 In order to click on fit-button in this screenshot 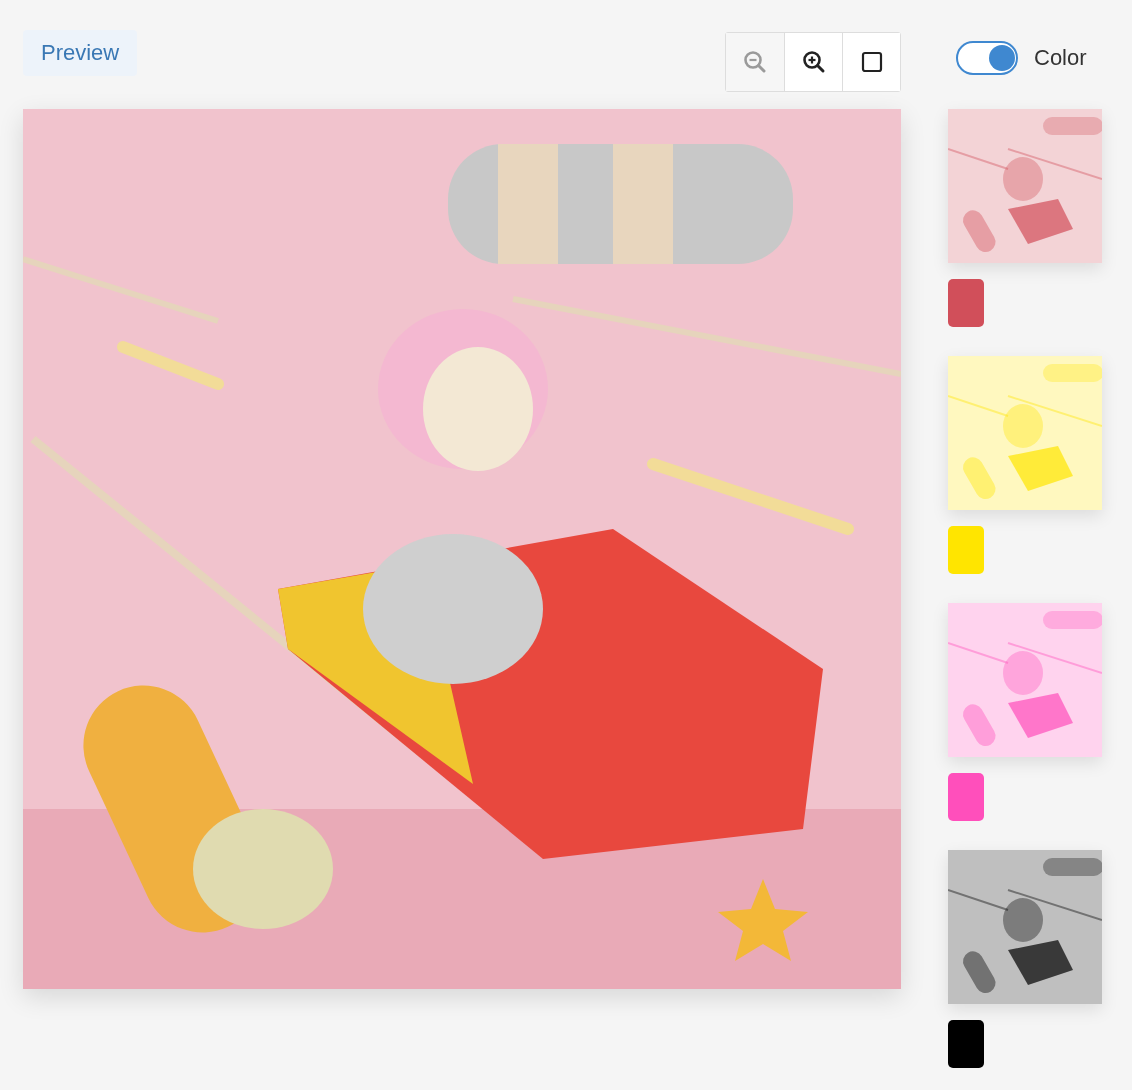, I will do `click(871, 62)`.